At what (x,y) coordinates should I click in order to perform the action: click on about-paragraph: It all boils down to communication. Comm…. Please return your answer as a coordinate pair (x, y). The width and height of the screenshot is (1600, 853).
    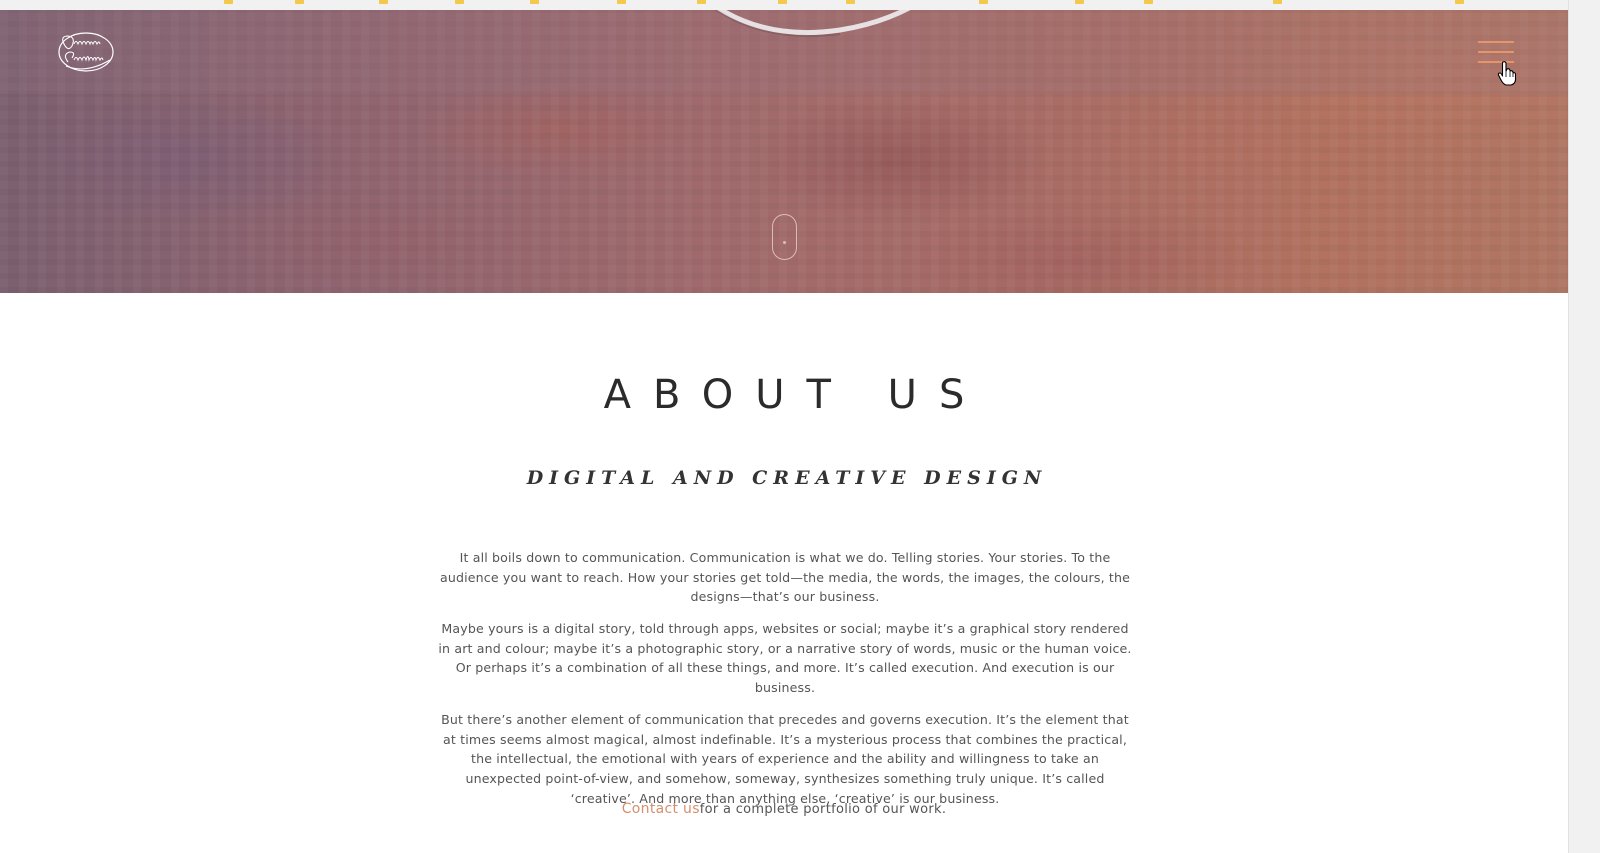
    Looking at the image, I should click on (785, 577).